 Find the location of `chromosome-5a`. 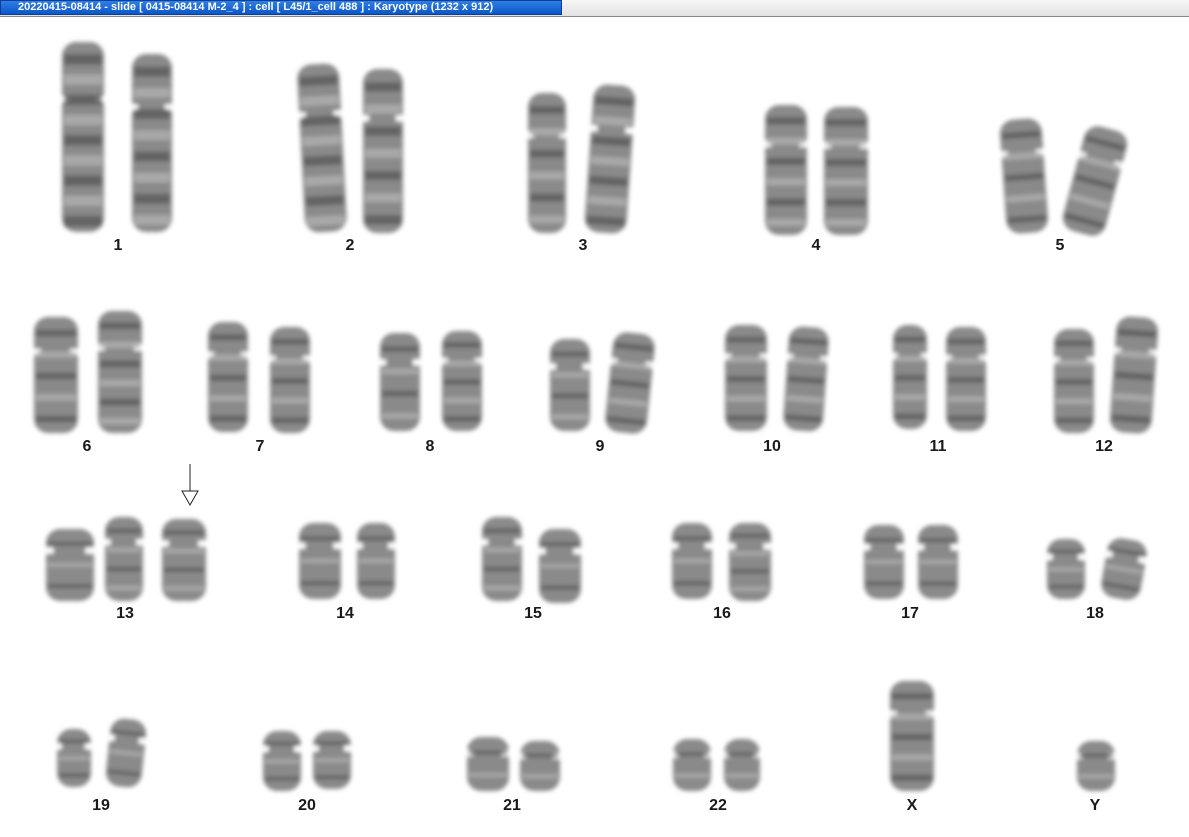

chromosome-5a is located at coordinates (1023, 176).